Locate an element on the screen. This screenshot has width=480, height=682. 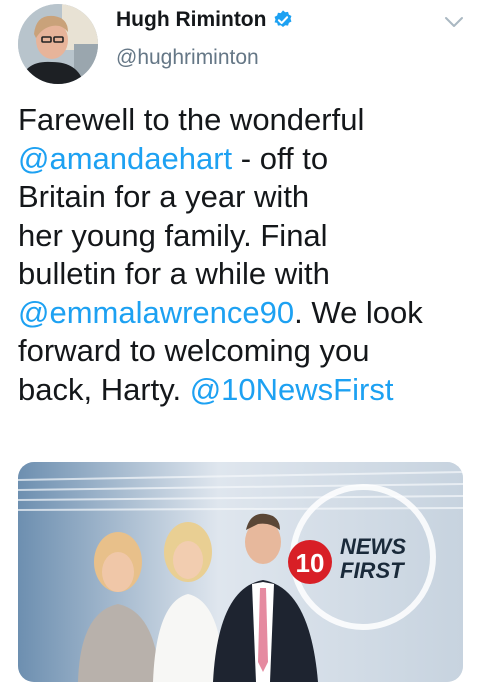
ten-logo-number: 10 is located at coordinates (310, 563).